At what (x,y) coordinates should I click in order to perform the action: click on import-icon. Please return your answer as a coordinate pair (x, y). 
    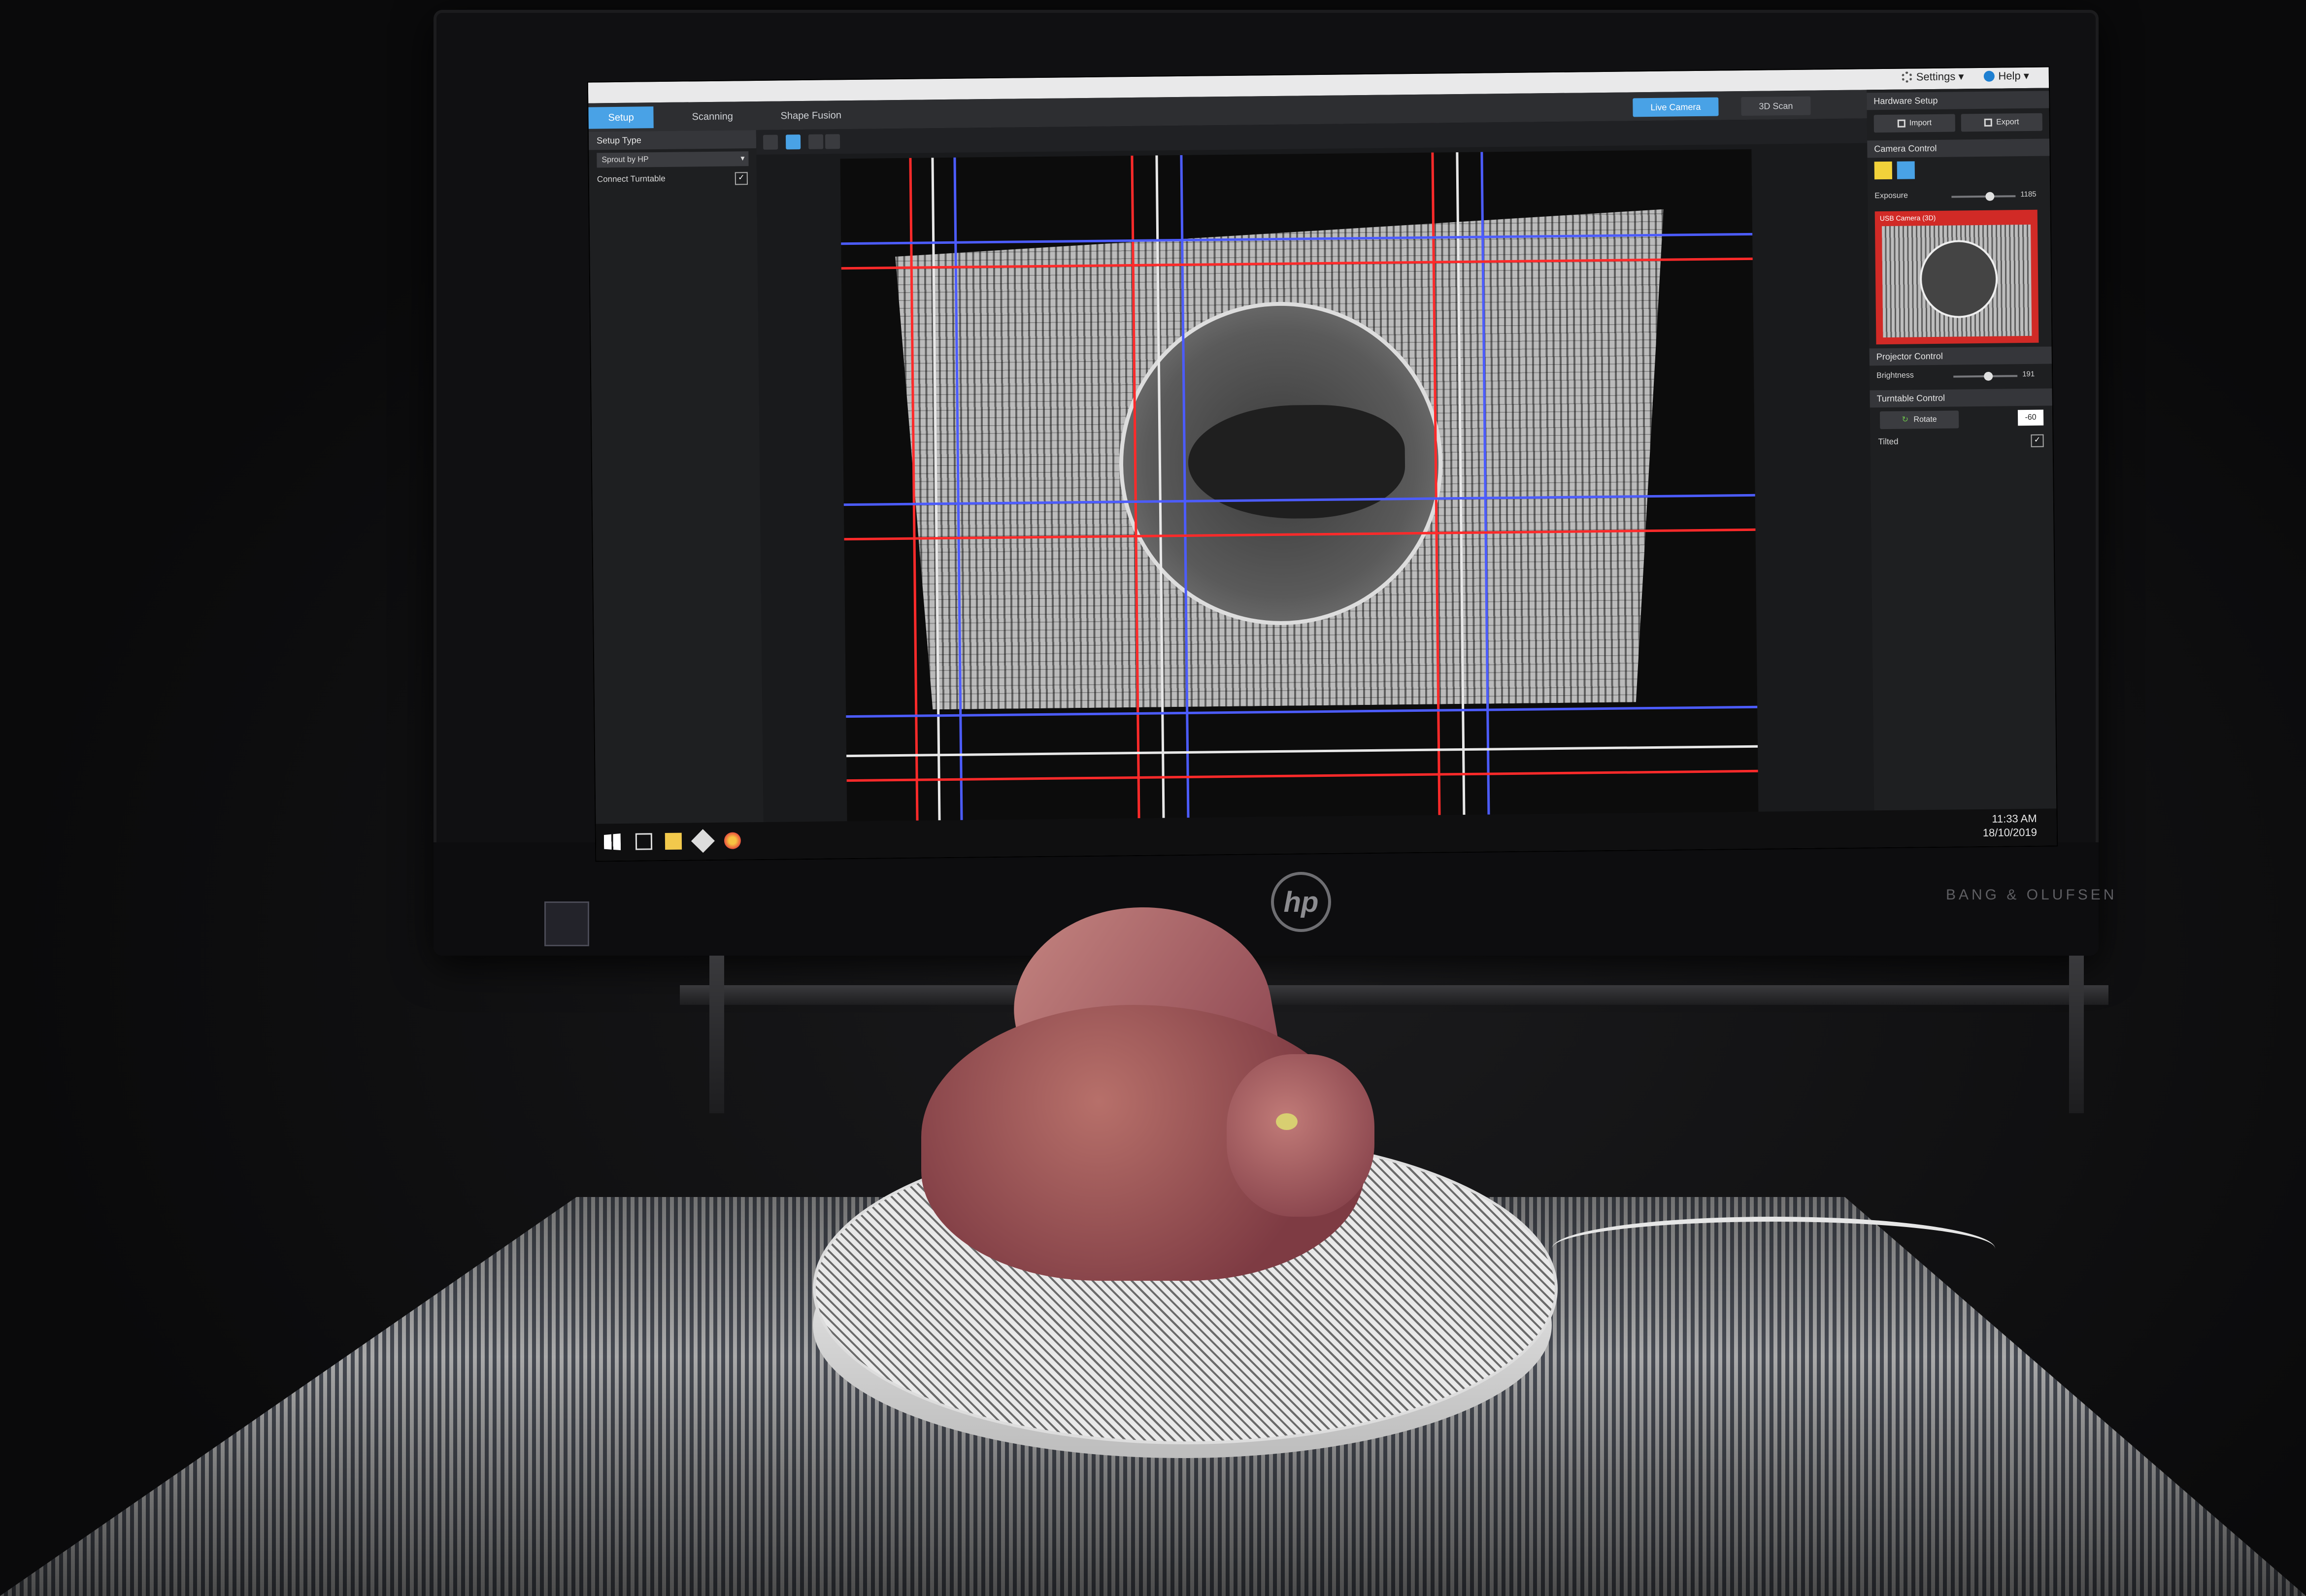
    Looking at the image, I should click on (1901, 124).